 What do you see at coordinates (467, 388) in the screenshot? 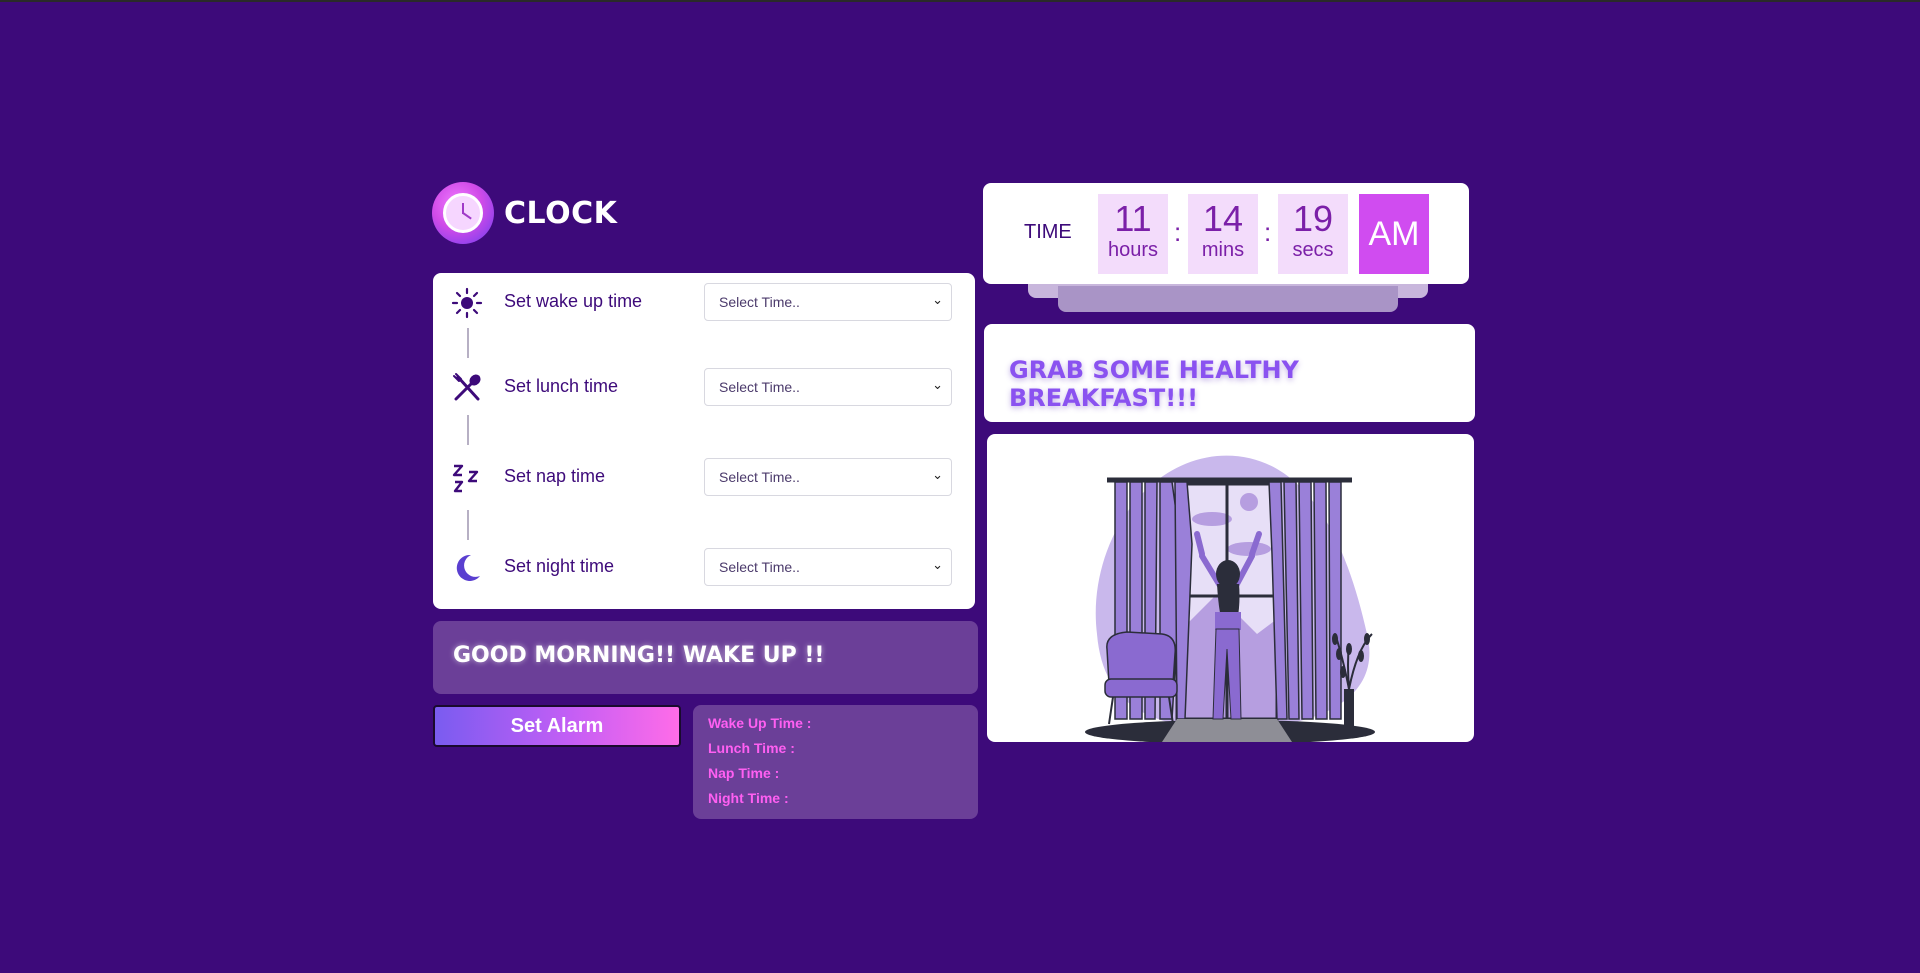
I see `utensils-icon` at bounding box center [467, 388].